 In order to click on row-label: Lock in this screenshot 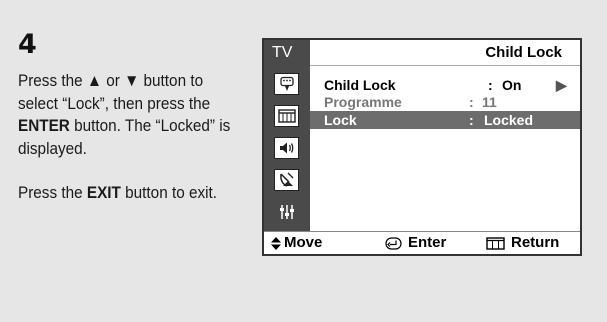, I will do `click(340, 120)`.